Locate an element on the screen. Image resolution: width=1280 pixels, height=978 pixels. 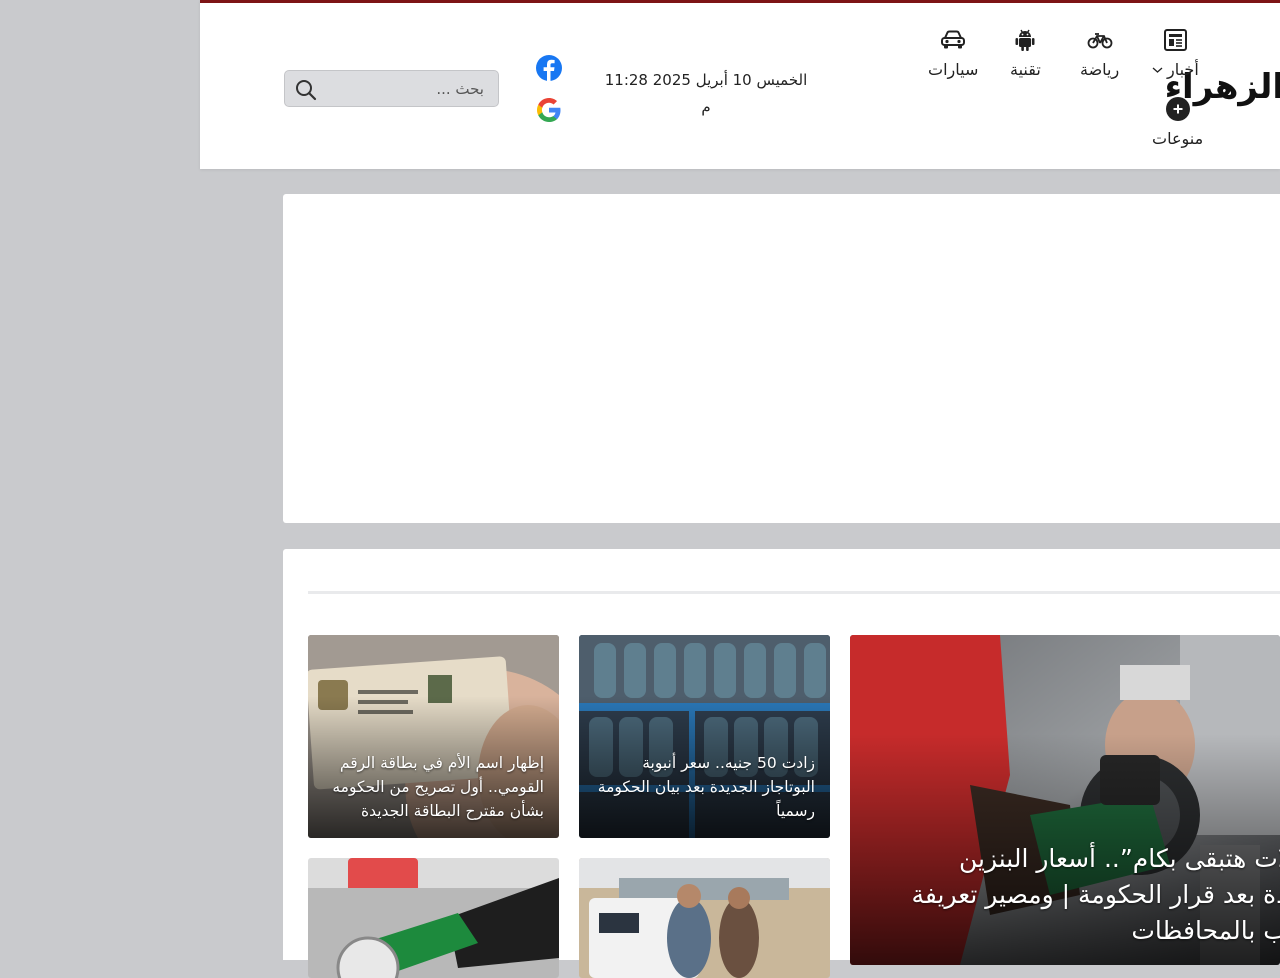
google-icon is located at coordinates (549, 110).